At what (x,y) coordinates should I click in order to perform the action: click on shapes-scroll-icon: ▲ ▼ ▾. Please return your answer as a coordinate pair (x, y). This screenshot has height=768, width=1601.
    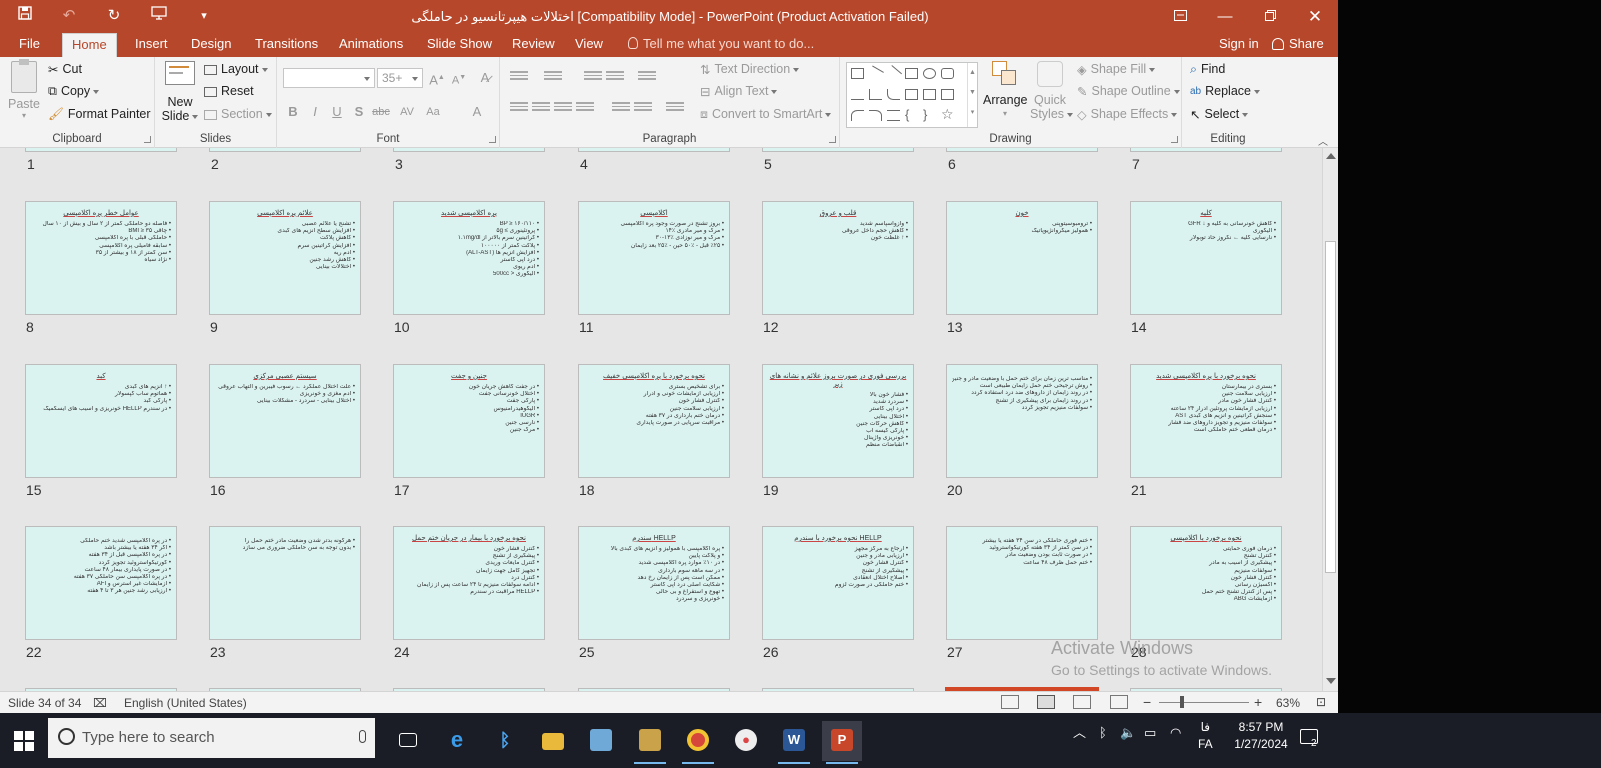
    Looking at the image, I should click on (972, 95).